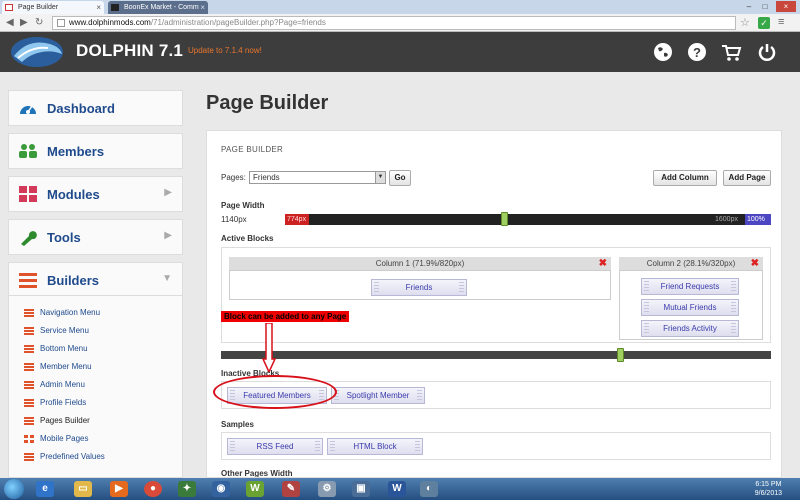 This screenshot has height=500, width=800. Describe the element at coordinates (685, 178) in the screenshot. I see `add-column-button: Add Column` at that location.